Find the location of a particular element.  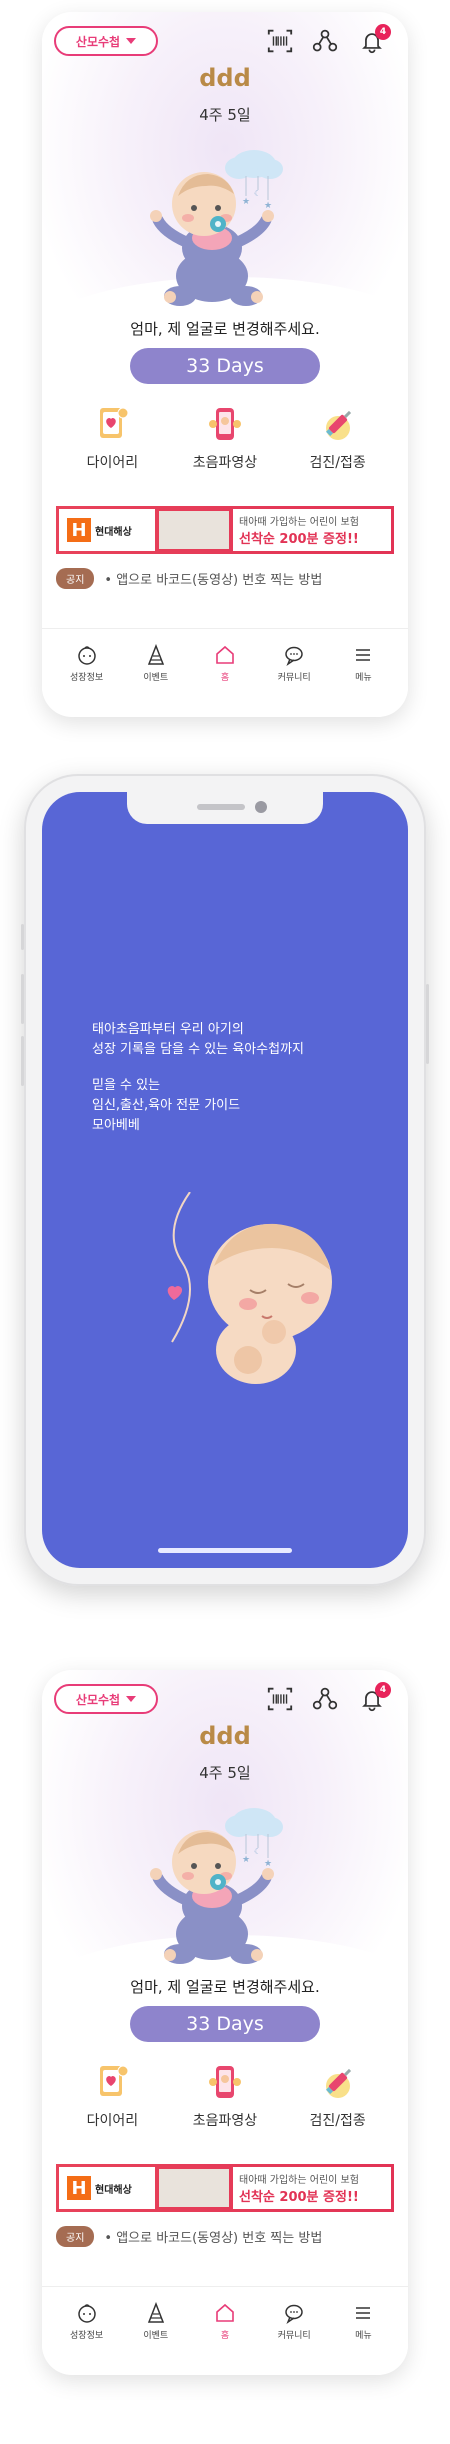

home-indicator is located at coordinates (225, 1550).